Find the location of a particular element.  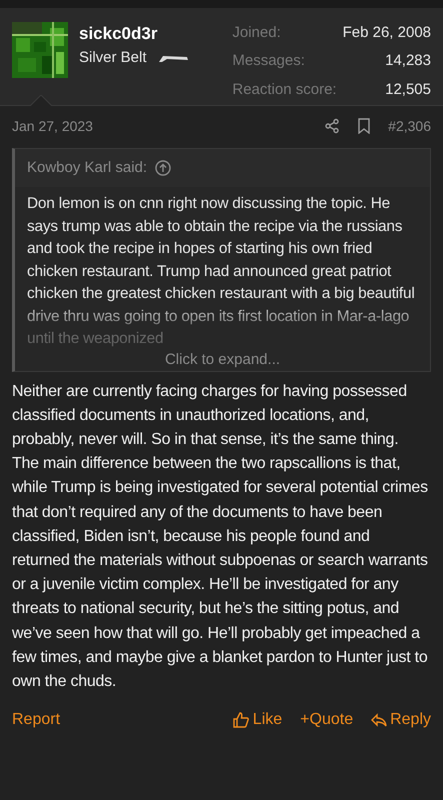

arrow-up-icon is located at coordinates (163, 168).